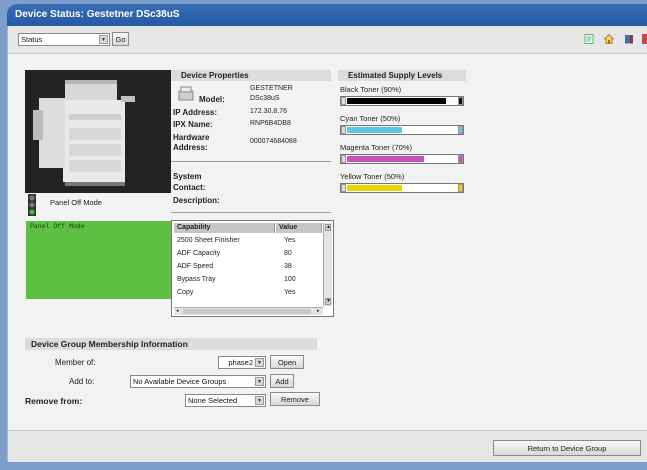  I want to click on horizontal-scrollbar: ◂ ▸, so click(248, 311).